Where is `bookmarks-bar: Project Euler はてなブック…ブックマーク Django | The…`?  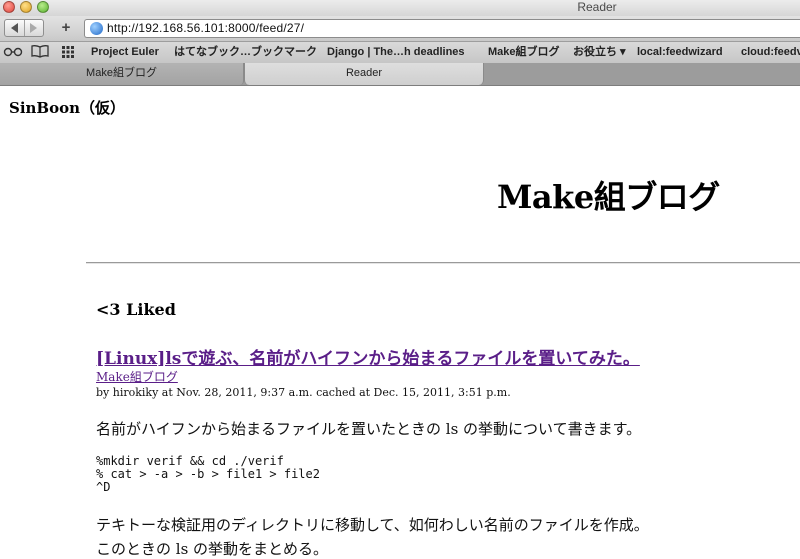 bookmarks-bar: Project Euler はてなブック…ブックマーク Django | The… is located at coordinates (400, 53).